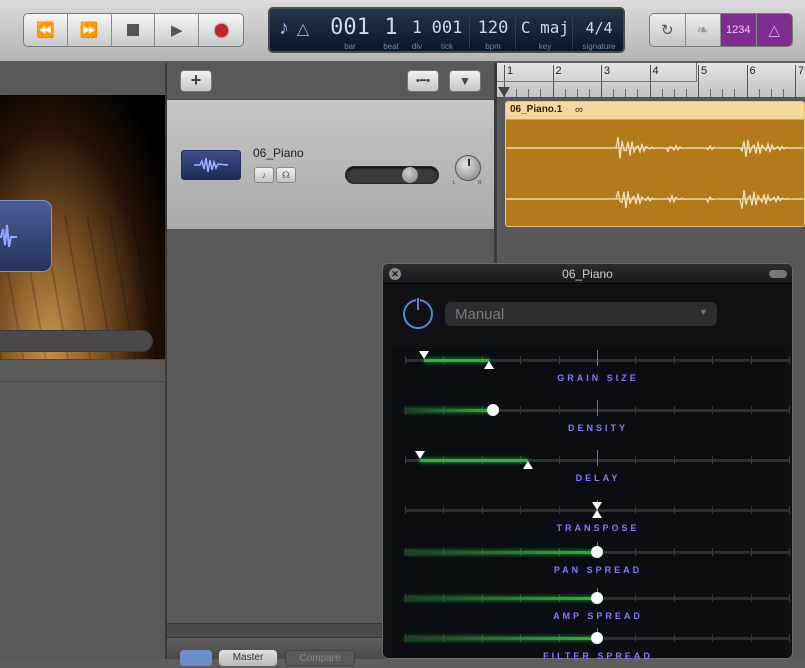 This screenshot has width=805, height=668. I want to click on mute-icon: ♪, so click(264, 175).